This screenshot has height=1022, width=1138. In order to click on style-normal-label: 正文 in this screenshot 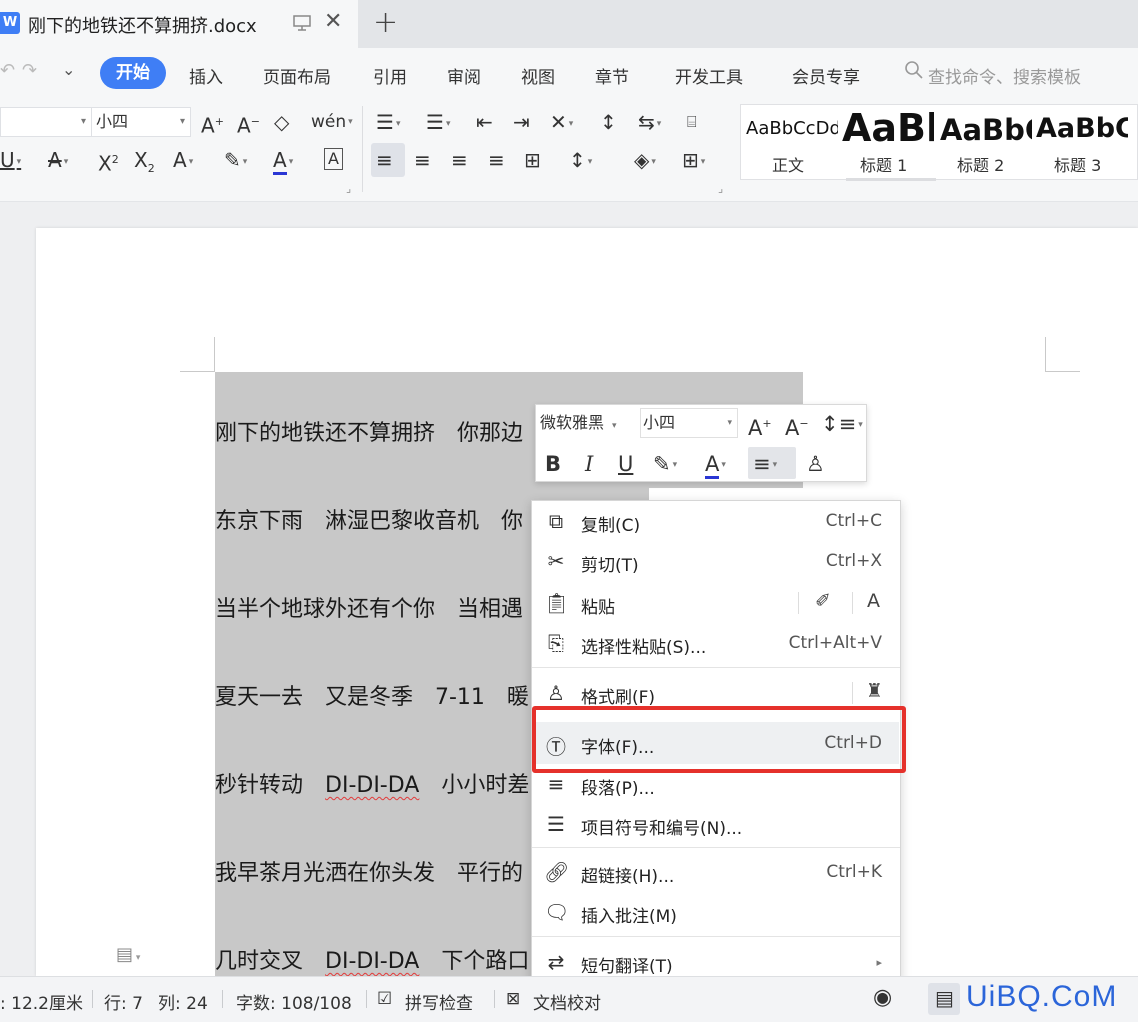, I will do `click(788, 164)`.